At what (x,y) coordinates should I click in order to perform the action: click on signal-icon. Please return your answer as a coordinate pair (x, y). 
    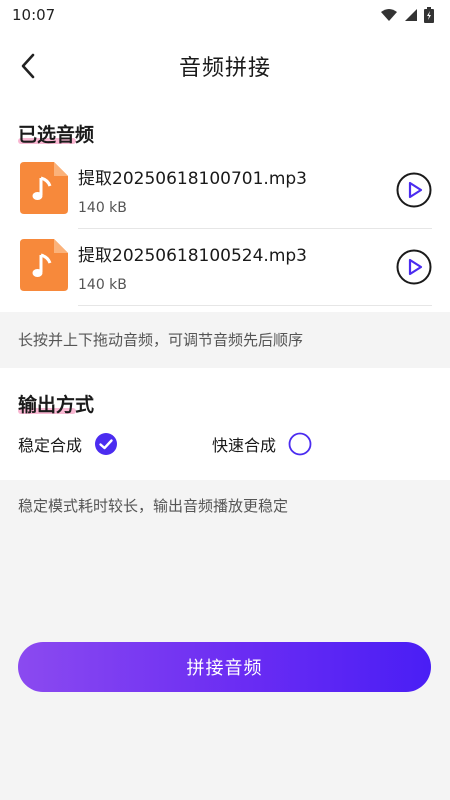
    Looking at the image, I should click on (411, 15).